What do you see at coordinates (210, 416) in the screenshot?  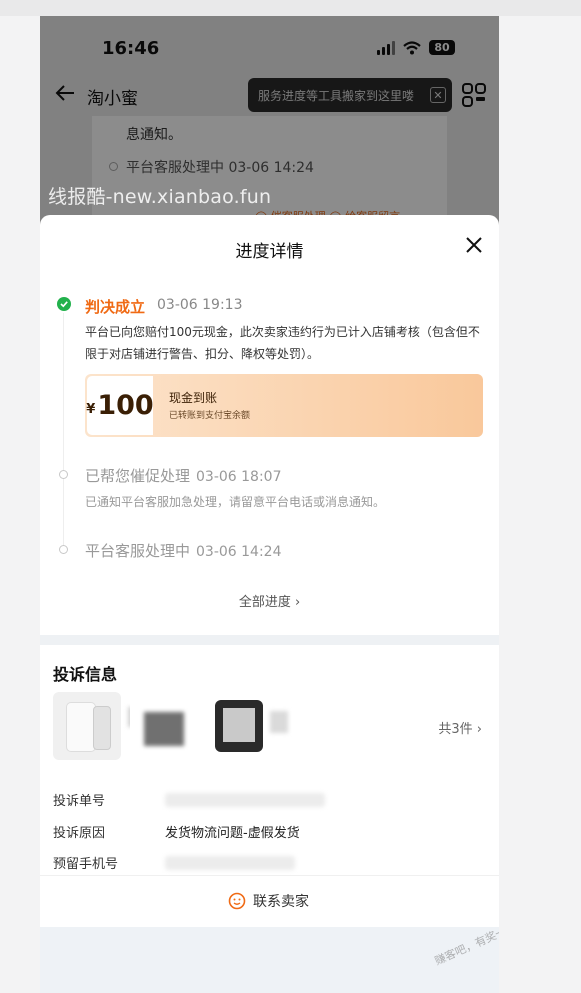 I see `cash-subtitle: 已转账到支付宝余额` at bounding box center [210, 416].